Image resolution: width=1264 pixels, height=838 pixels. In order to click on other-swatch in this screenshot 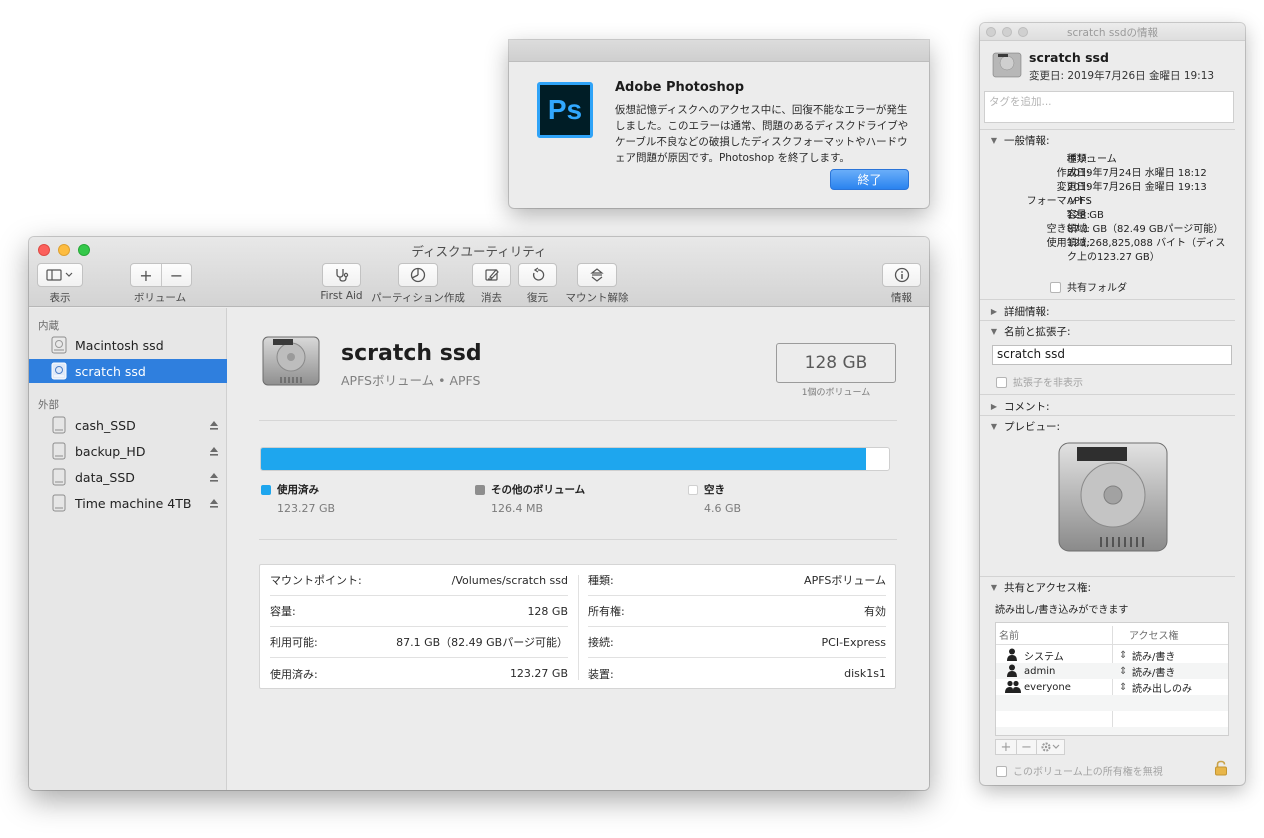, I will do `click(480, 489)`.